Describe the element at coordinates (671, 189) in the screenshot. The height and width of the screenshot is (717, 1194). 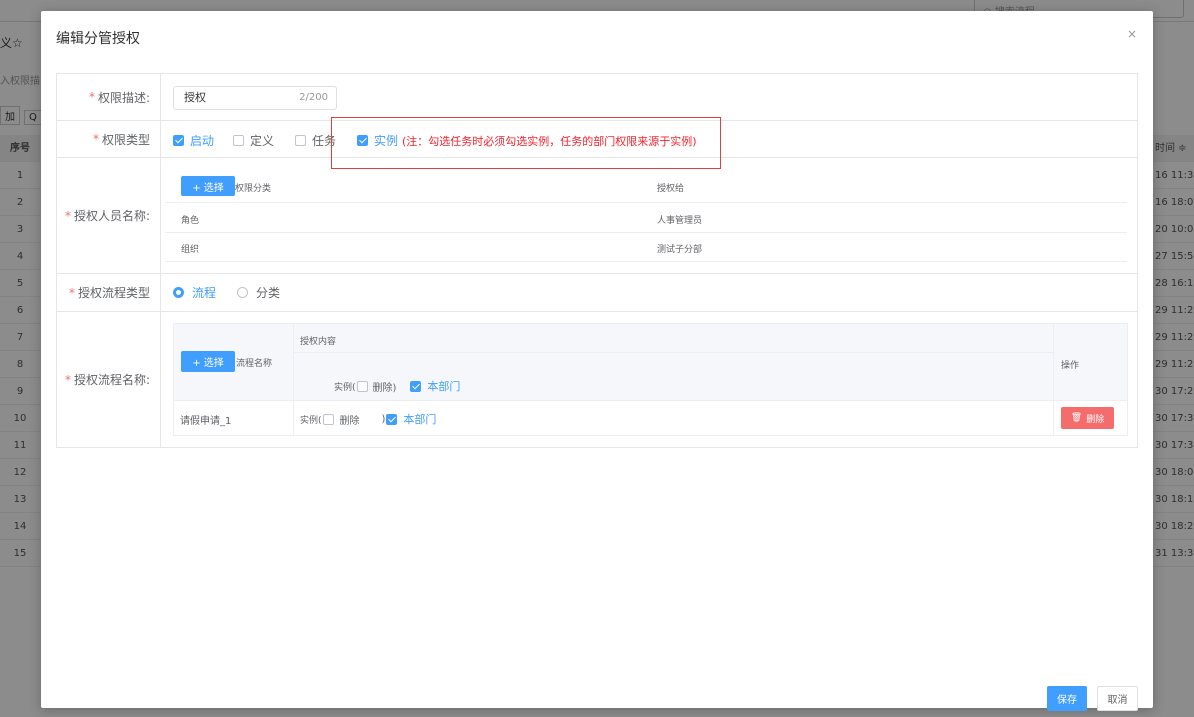
I see `person-col-grantee: 授权给` at that location.